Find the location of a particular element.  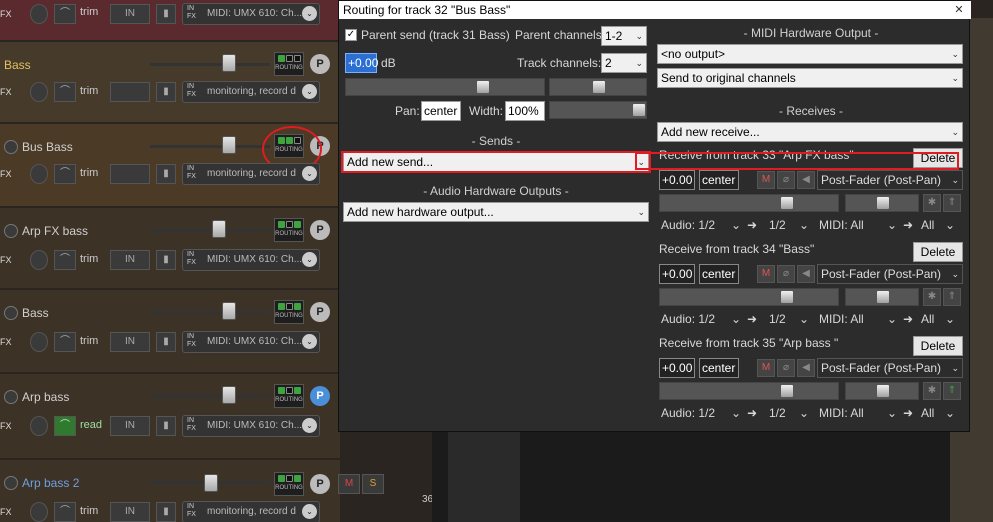

midi-envelope-icon: ✱ is located at coordinates (932, 297).